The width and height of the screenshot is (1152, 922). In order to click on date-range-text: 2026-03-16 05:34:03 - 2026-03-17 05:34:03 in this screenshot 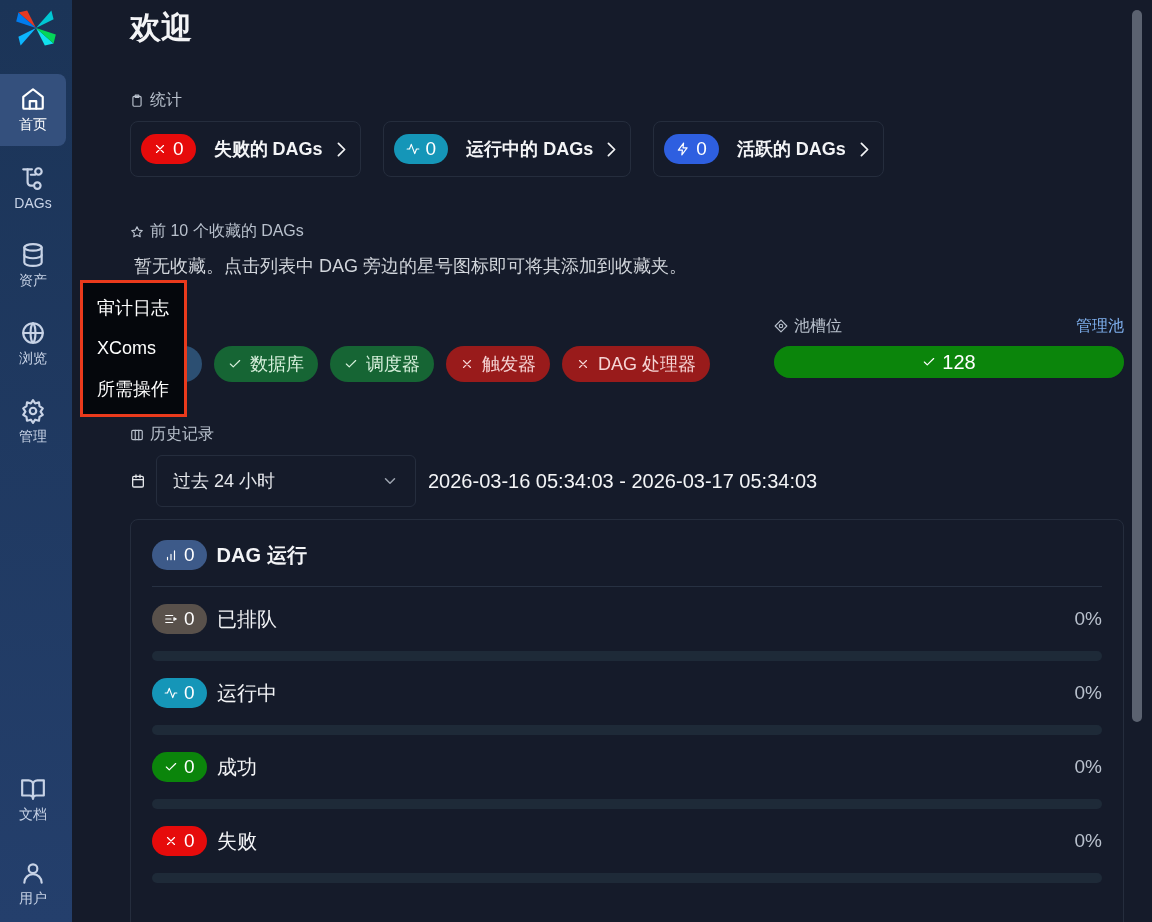, I will do `click(623, 481)`.